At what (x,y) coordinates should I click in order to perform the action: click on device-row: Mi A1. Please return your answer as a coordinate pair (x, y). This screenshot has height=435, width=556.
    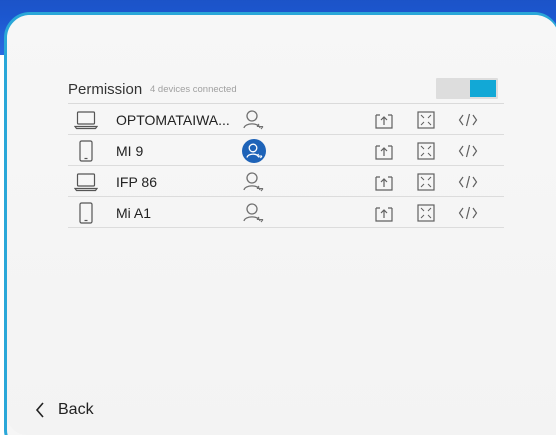
    Looking at the image, I should click on (286, 212).